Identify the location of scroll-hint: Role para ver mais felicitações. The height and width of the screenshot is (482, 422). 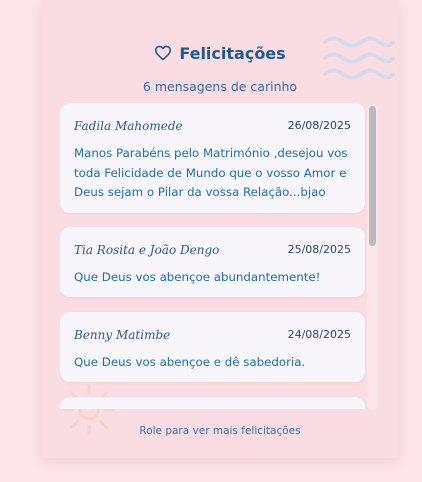
(220, 431).